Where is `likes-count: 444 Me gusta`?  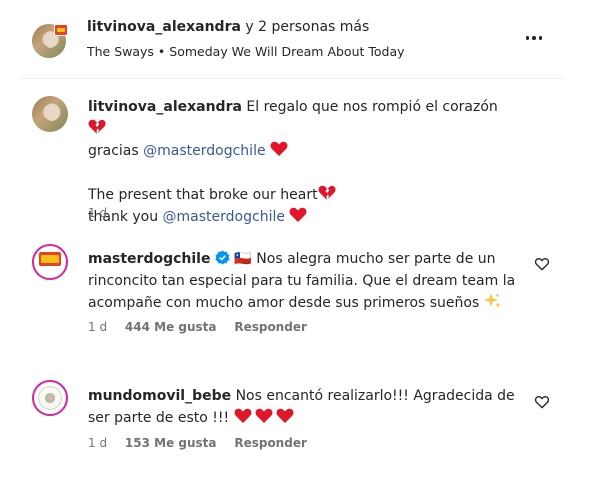 likes-count: 444 Me gusta is located at coordinates (171, 327).